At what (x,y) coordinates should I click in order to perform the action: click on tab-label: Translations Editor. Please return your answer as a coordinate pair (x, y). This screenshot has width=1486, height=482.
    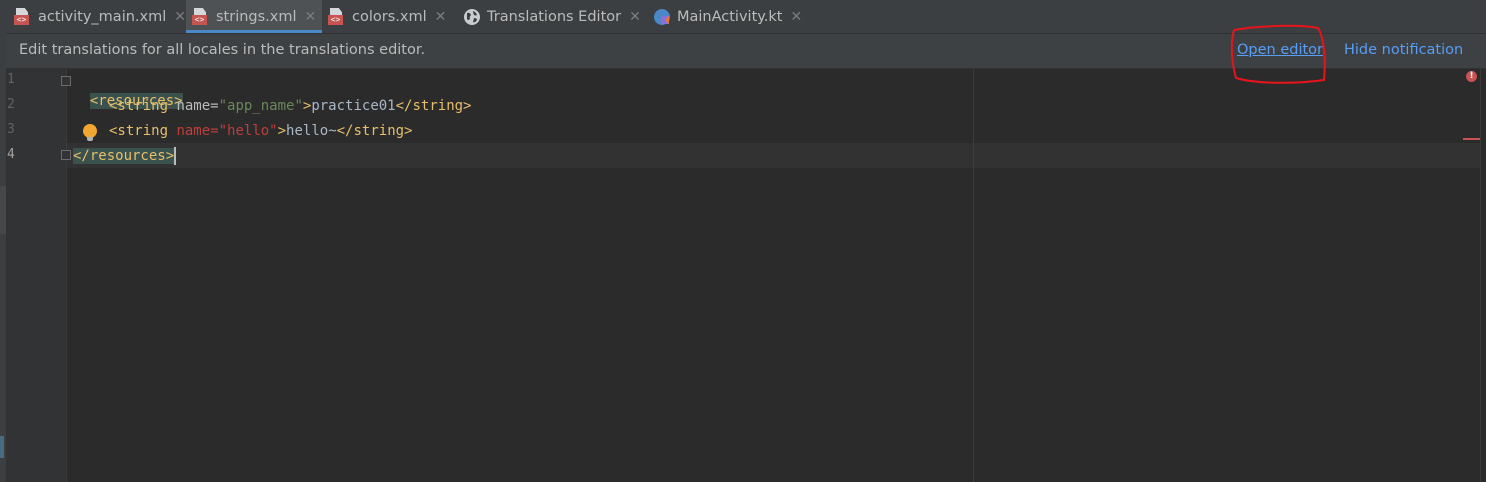
    Looking at the image, I should click on (554, 16).